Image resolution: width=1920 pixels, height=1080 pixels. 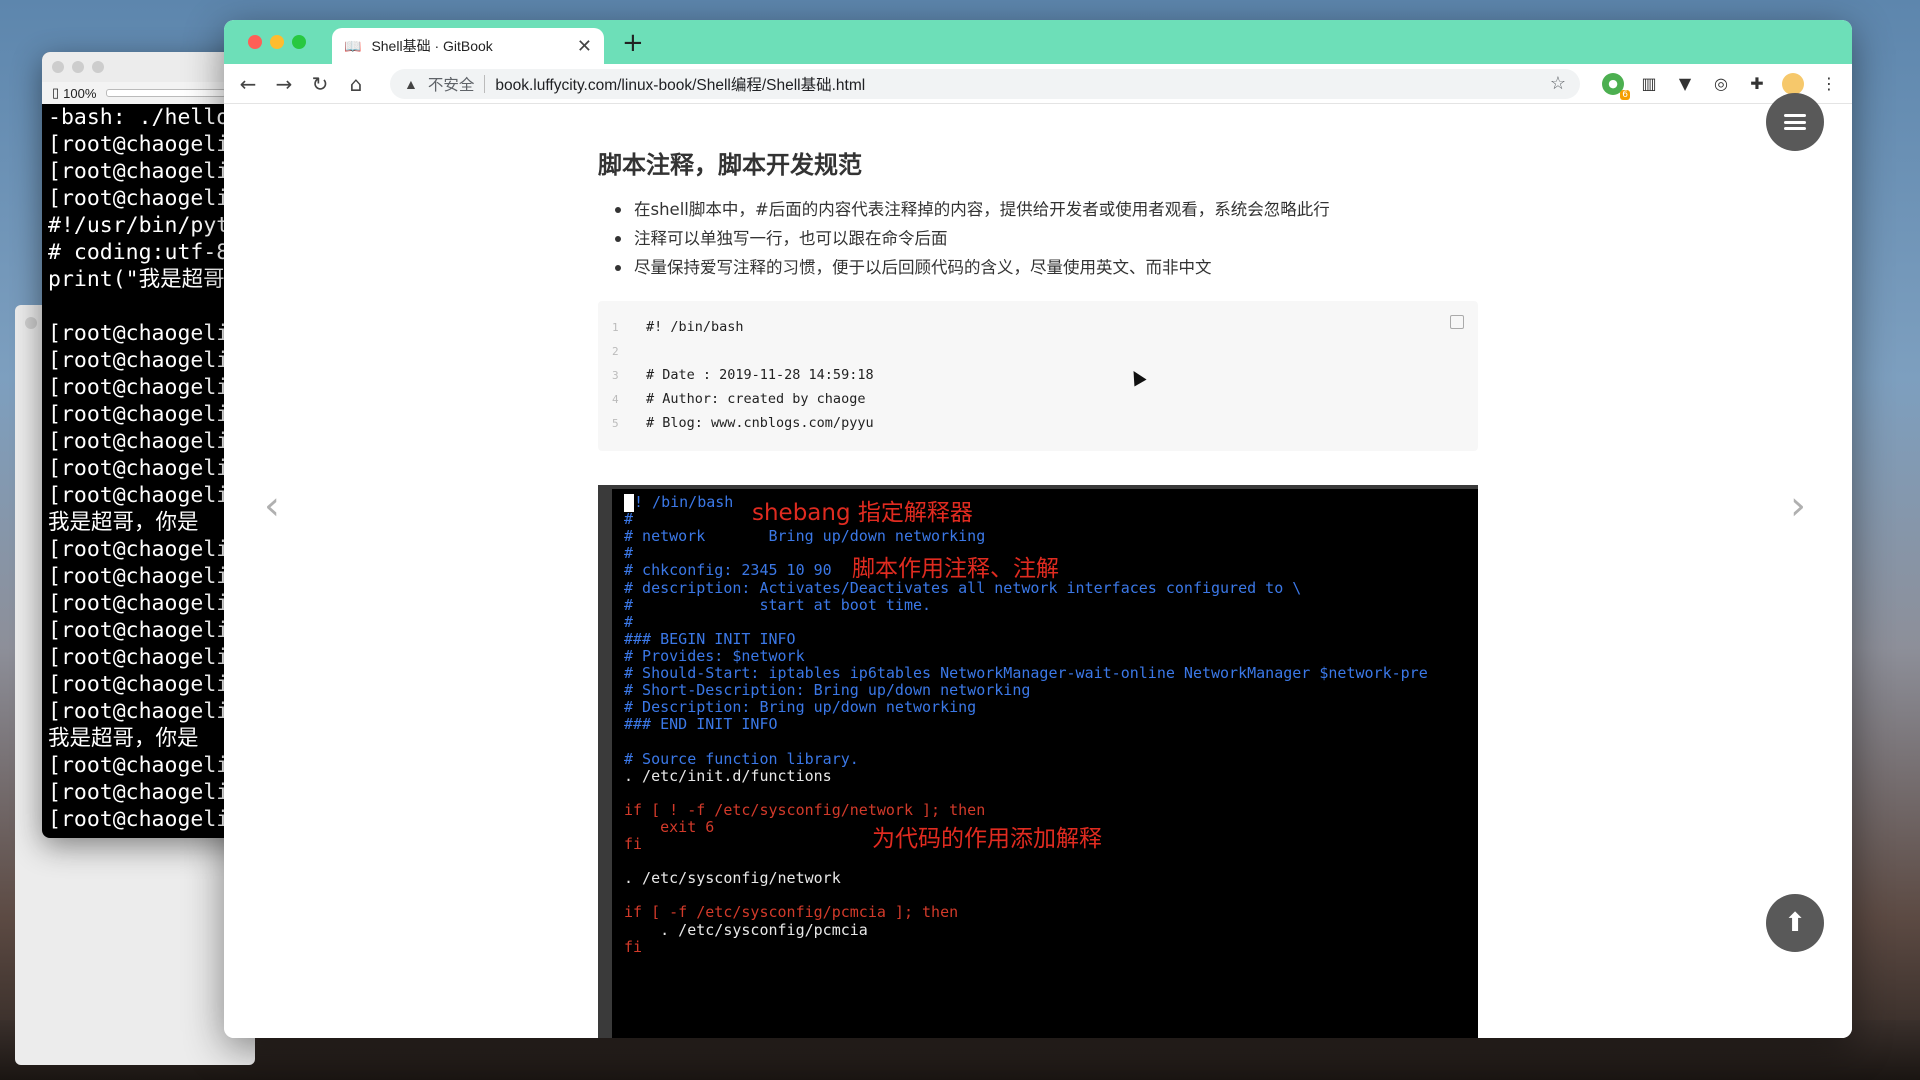 I want to click on copy-icon, so click(x=1457, y=322).